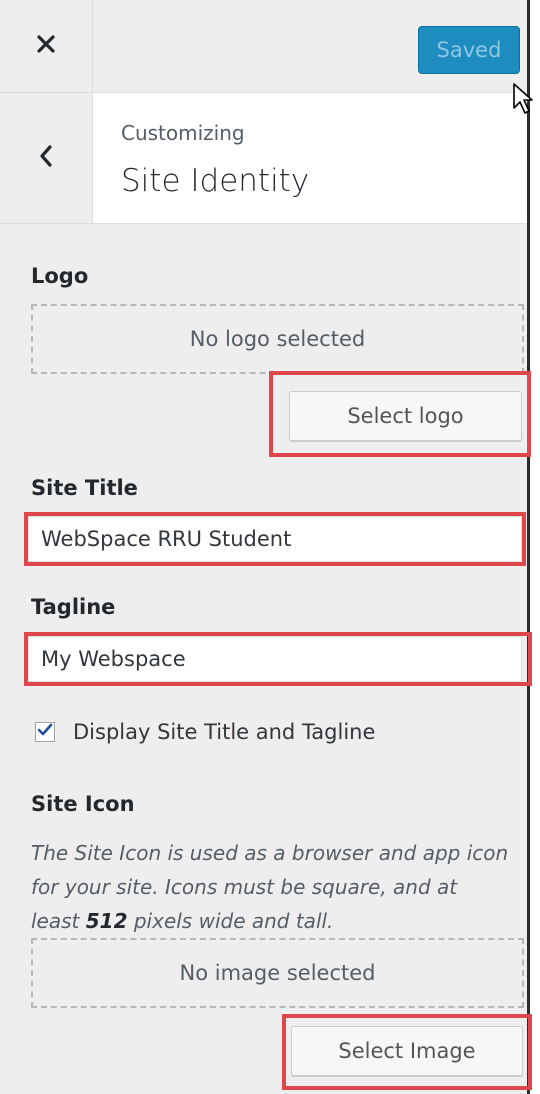  I want to click on customizer-header: Saved, so click(263, 46).